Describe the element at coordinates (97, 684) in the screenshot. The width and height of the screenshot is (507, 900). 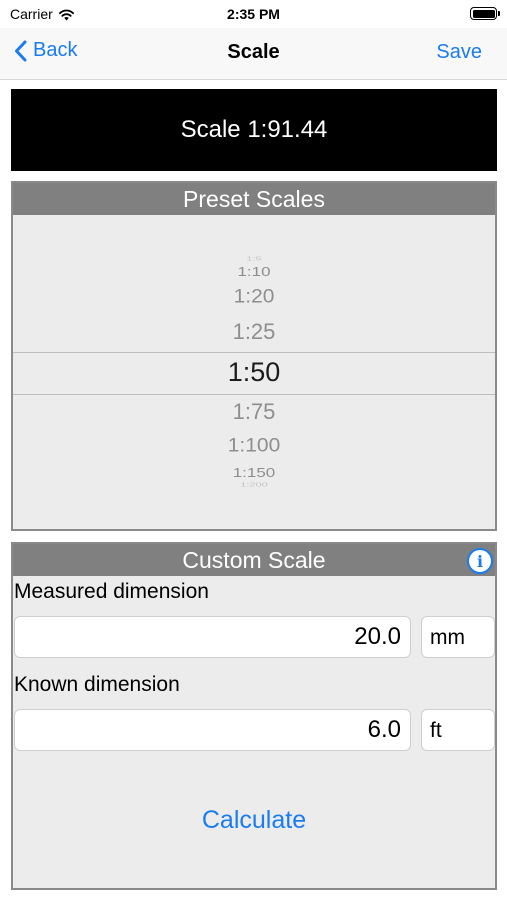
I see `known-dimension-label: Known dimension` at that location.